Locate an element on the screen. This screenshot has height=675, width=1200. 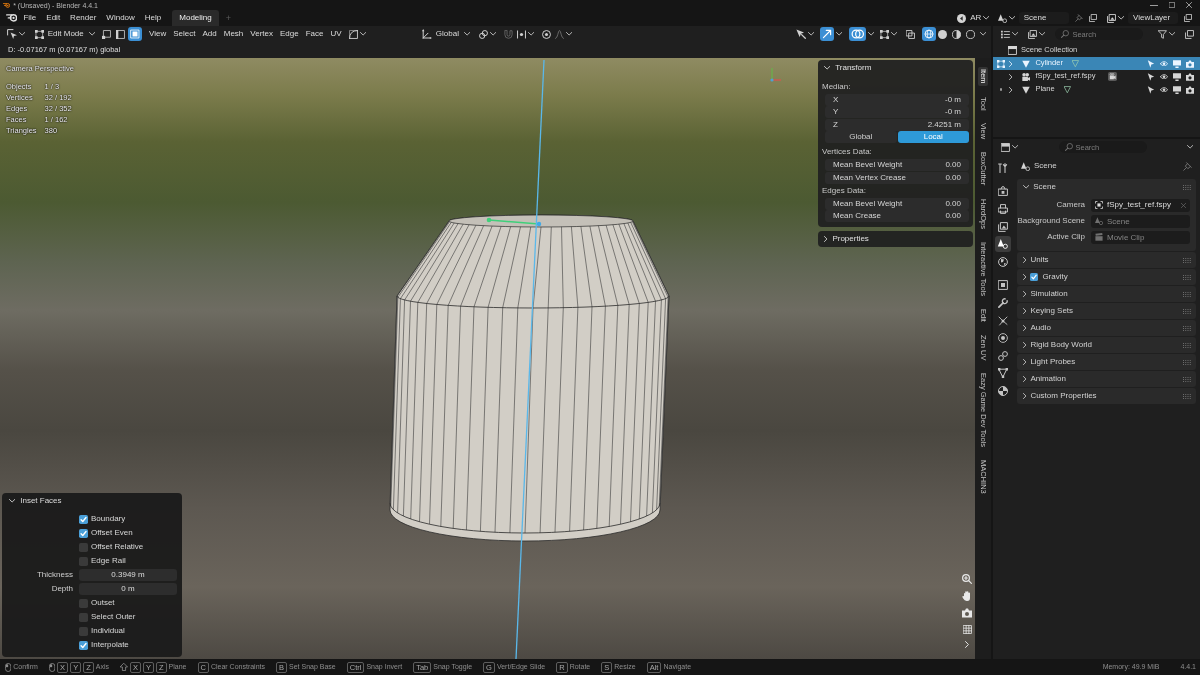
number-field: Mean Vertex Crease 0.00 is located at coordinates (897, 177).